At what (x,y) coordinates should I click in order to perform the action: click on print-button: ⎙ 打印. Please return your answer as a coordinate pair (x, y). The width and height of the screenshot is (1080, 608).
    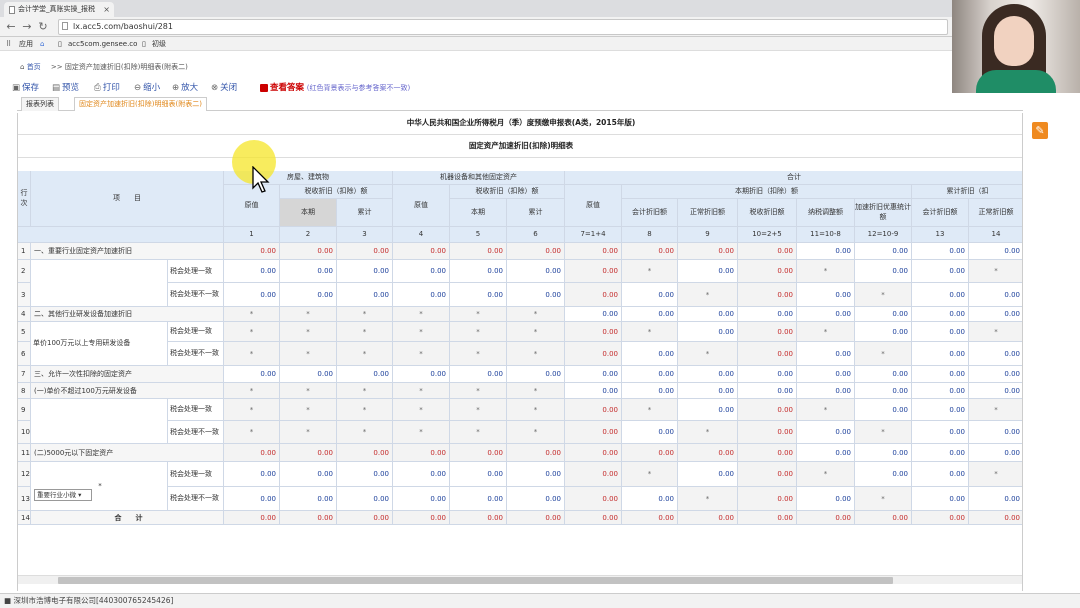
    Looking at the image, I should click on (107, 87).